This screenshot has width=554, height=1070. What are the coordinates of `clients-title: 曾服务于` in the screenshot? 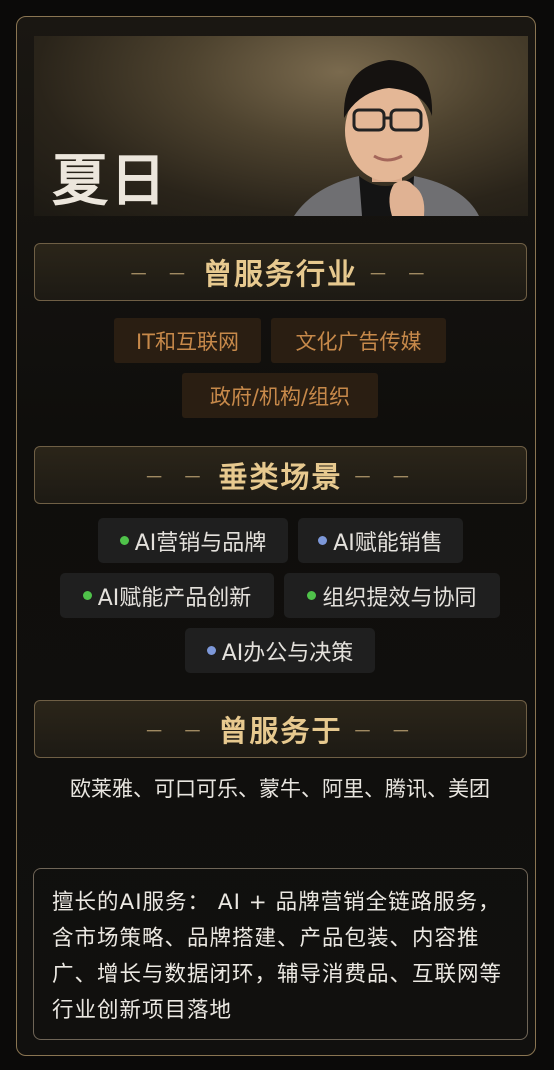 It's located at (280, 731).